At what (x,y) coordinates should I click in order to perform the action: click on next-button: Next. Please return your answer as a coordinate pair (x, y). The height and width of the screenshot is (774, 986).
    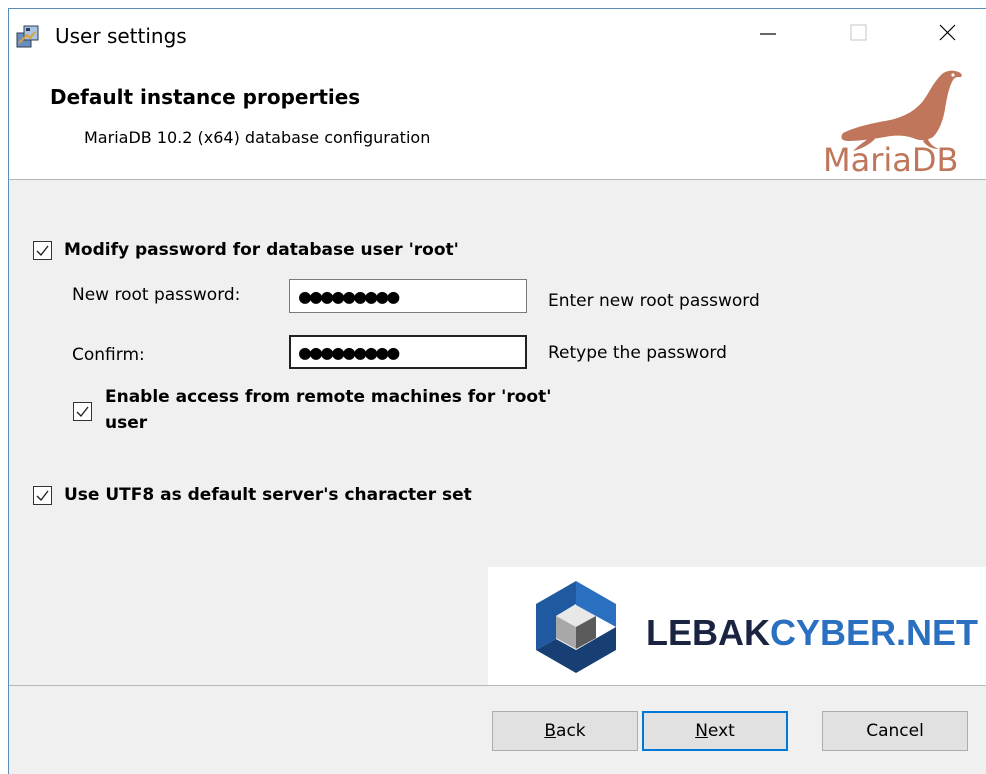
    Looking at the image, I should click on (715, 731).